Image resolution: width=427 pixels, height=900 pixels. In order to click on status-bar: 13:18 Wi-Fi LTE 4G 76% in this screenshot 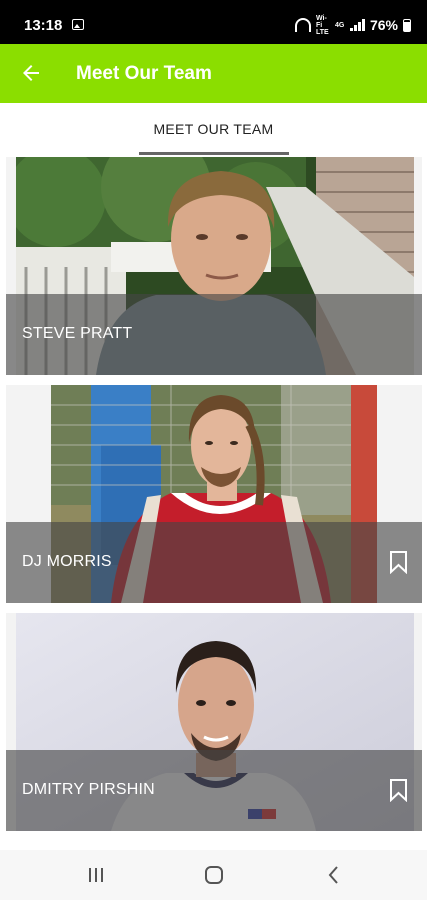, I will do `click(213, 22)`.